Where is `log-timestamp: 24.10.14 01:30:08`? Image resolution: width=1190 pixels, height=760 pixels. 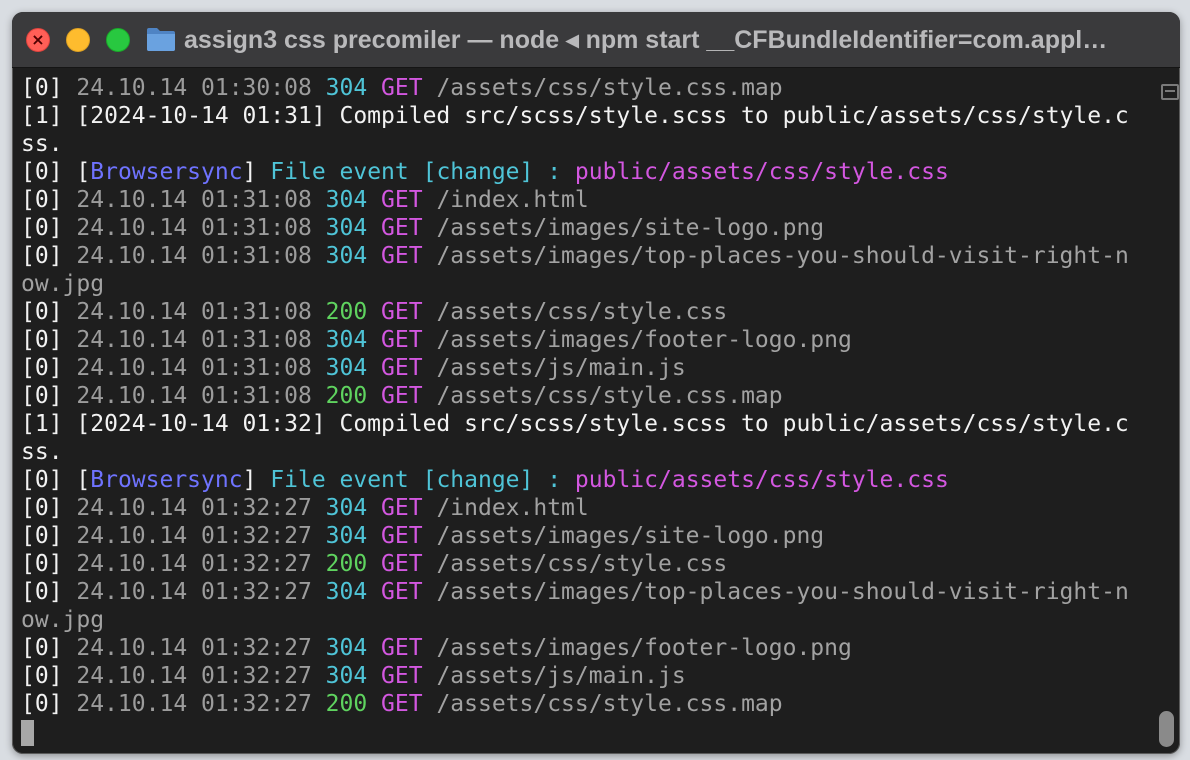
log-timestamp: 24.10.14 01:30:08 is located at coordinates (201, 88).